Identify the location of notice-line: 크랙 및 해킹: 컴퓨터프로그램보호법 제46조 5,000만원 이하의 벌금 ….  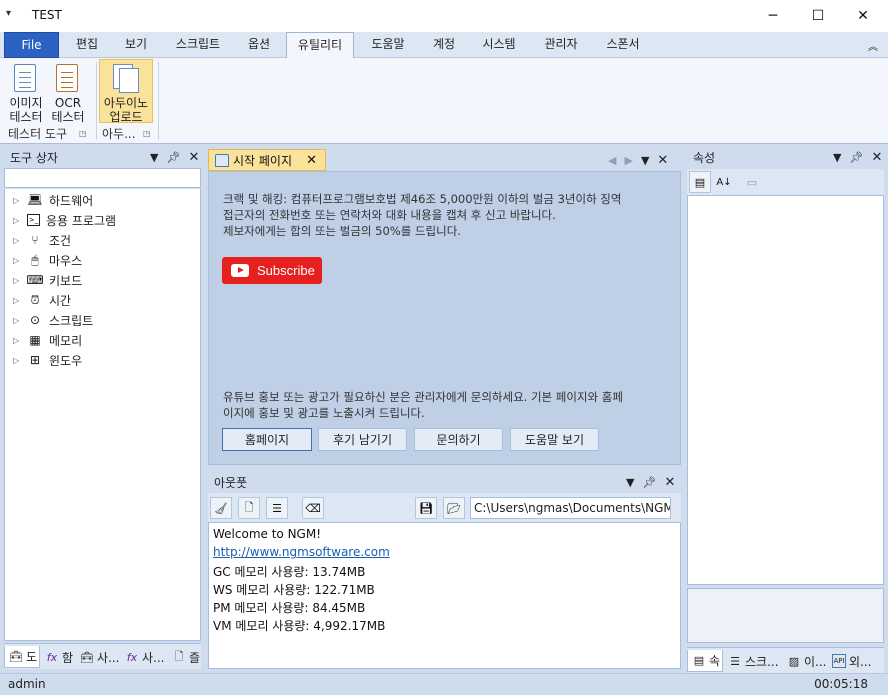
(422, 199).